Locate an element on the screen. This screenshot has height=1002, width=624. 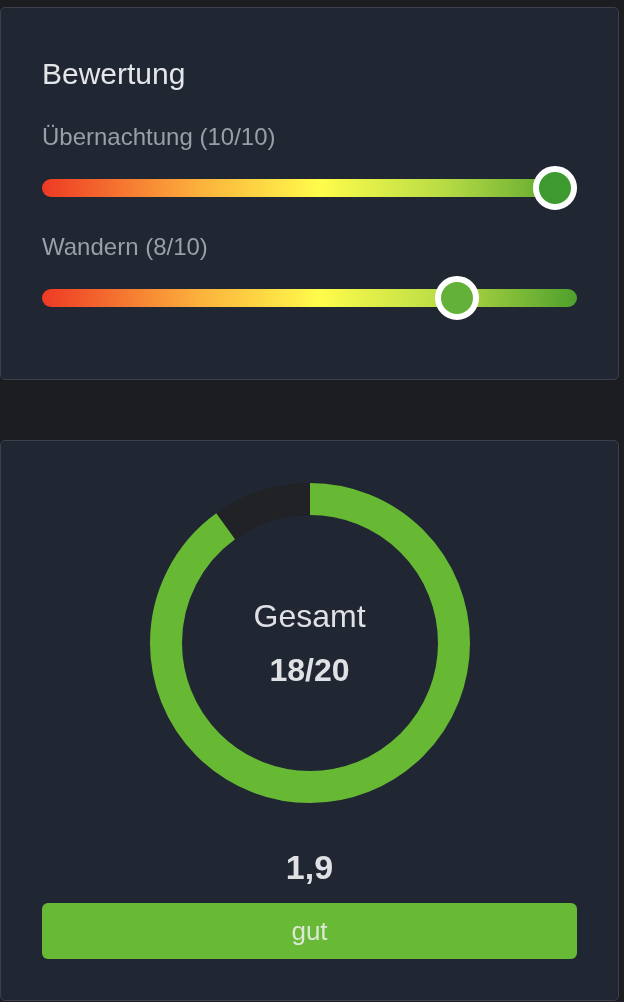
gauge-label: Gesamt is located at coordinates (309, 616).